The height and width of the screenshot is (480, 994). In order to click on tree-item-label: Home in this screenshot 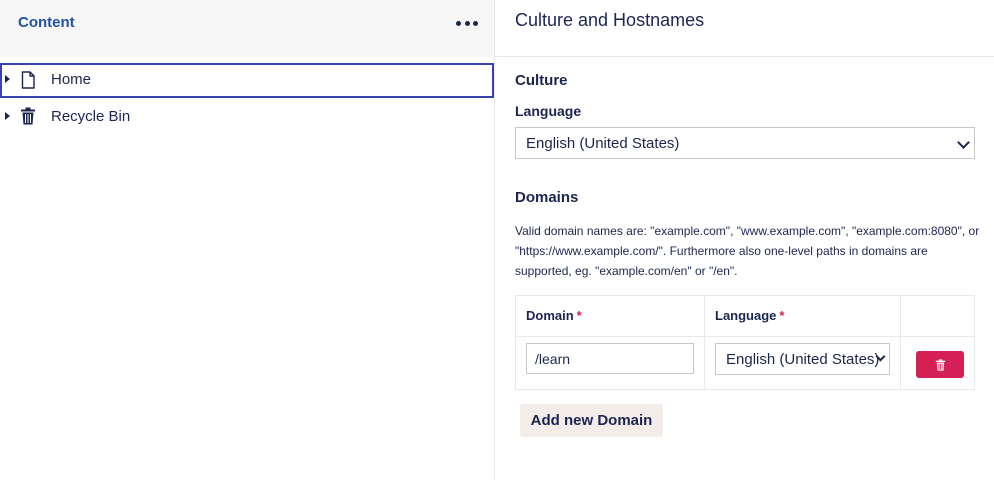, I will do `click(71, 79)`.